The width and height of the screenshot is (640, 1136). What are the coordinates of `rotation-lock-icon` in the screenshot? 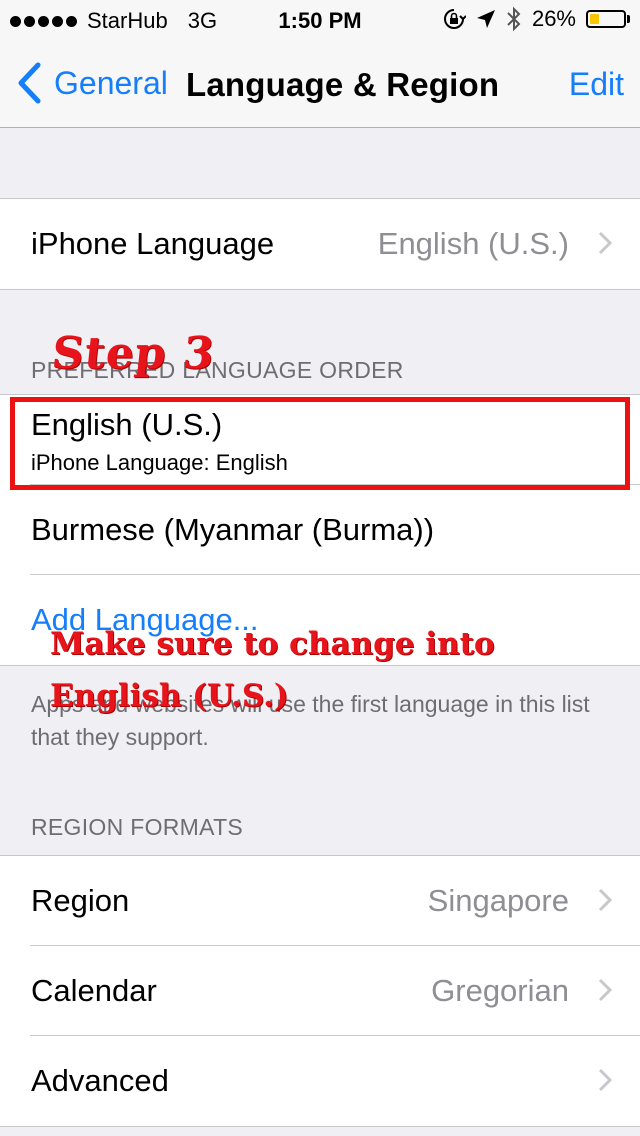 It's located at (454, 19).